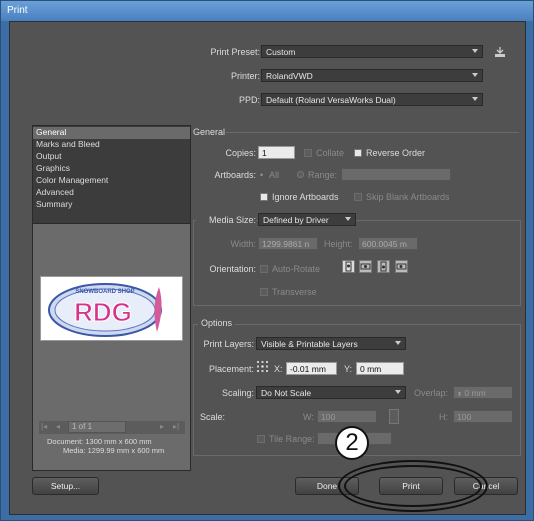 This screenshot has width=534, height=521. I want to click on category-marks-and-bleed: Marks and Bleed, so click(111, 145).